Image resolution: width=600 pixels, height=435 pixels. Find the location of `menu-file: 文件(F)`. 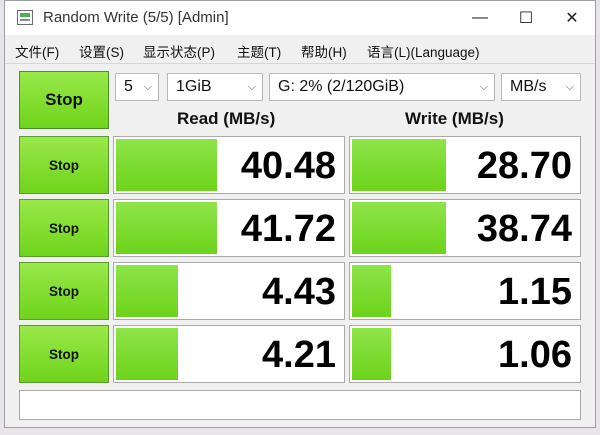

menu-file: 文件(F) is located at coordinates (37, 51).